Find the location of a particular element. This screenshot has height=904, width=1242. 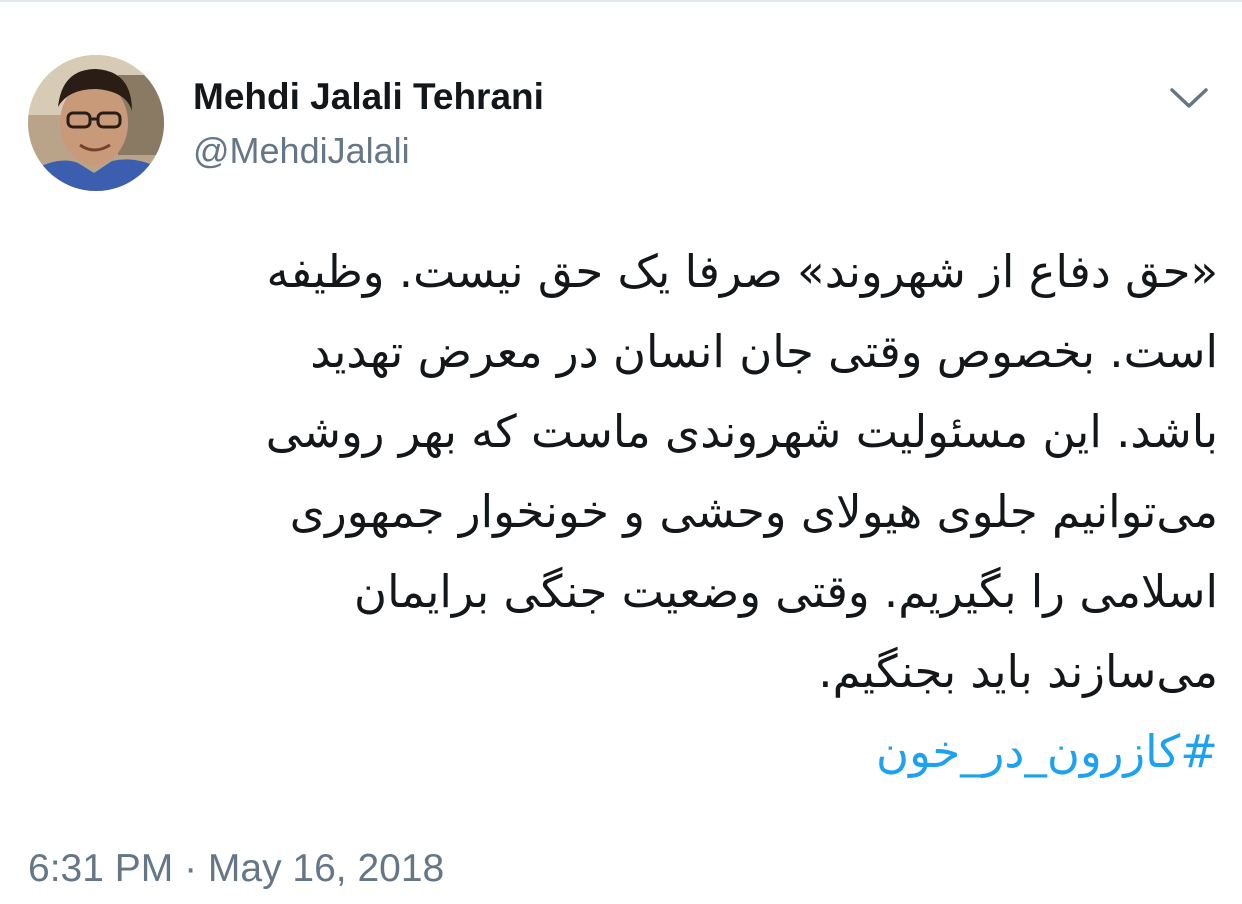

tweet-timestamp: 6:31 PM · May 16, 2018 is located at coordinates (236, 869).